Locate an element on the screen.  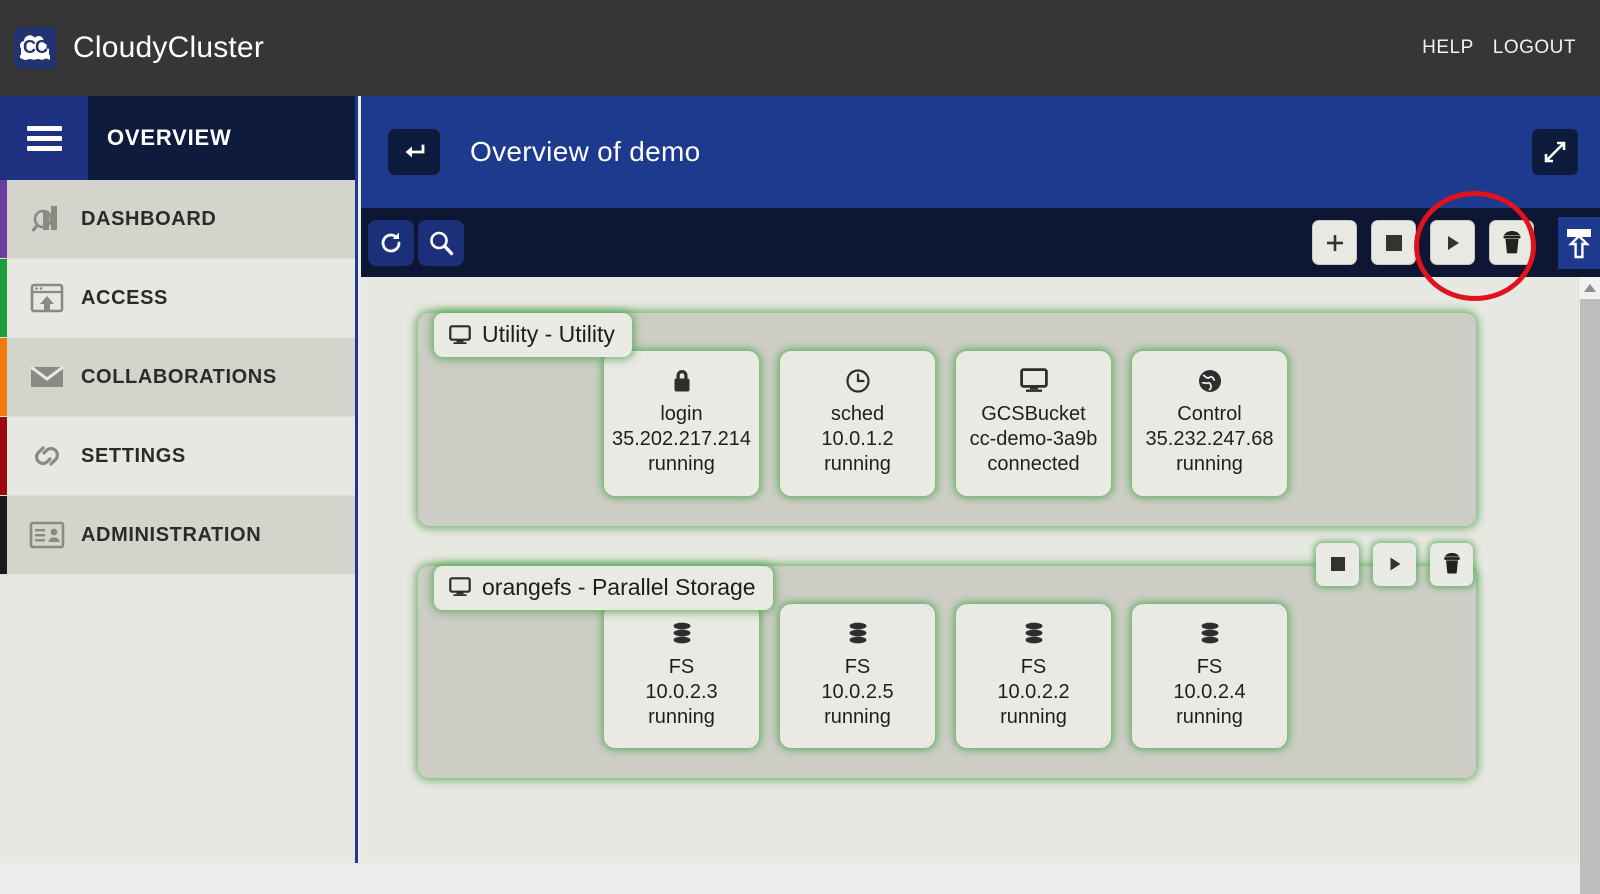
panel-tab-orangefs: orangefs - Parallel Storage is located at coordinates (603, 587).